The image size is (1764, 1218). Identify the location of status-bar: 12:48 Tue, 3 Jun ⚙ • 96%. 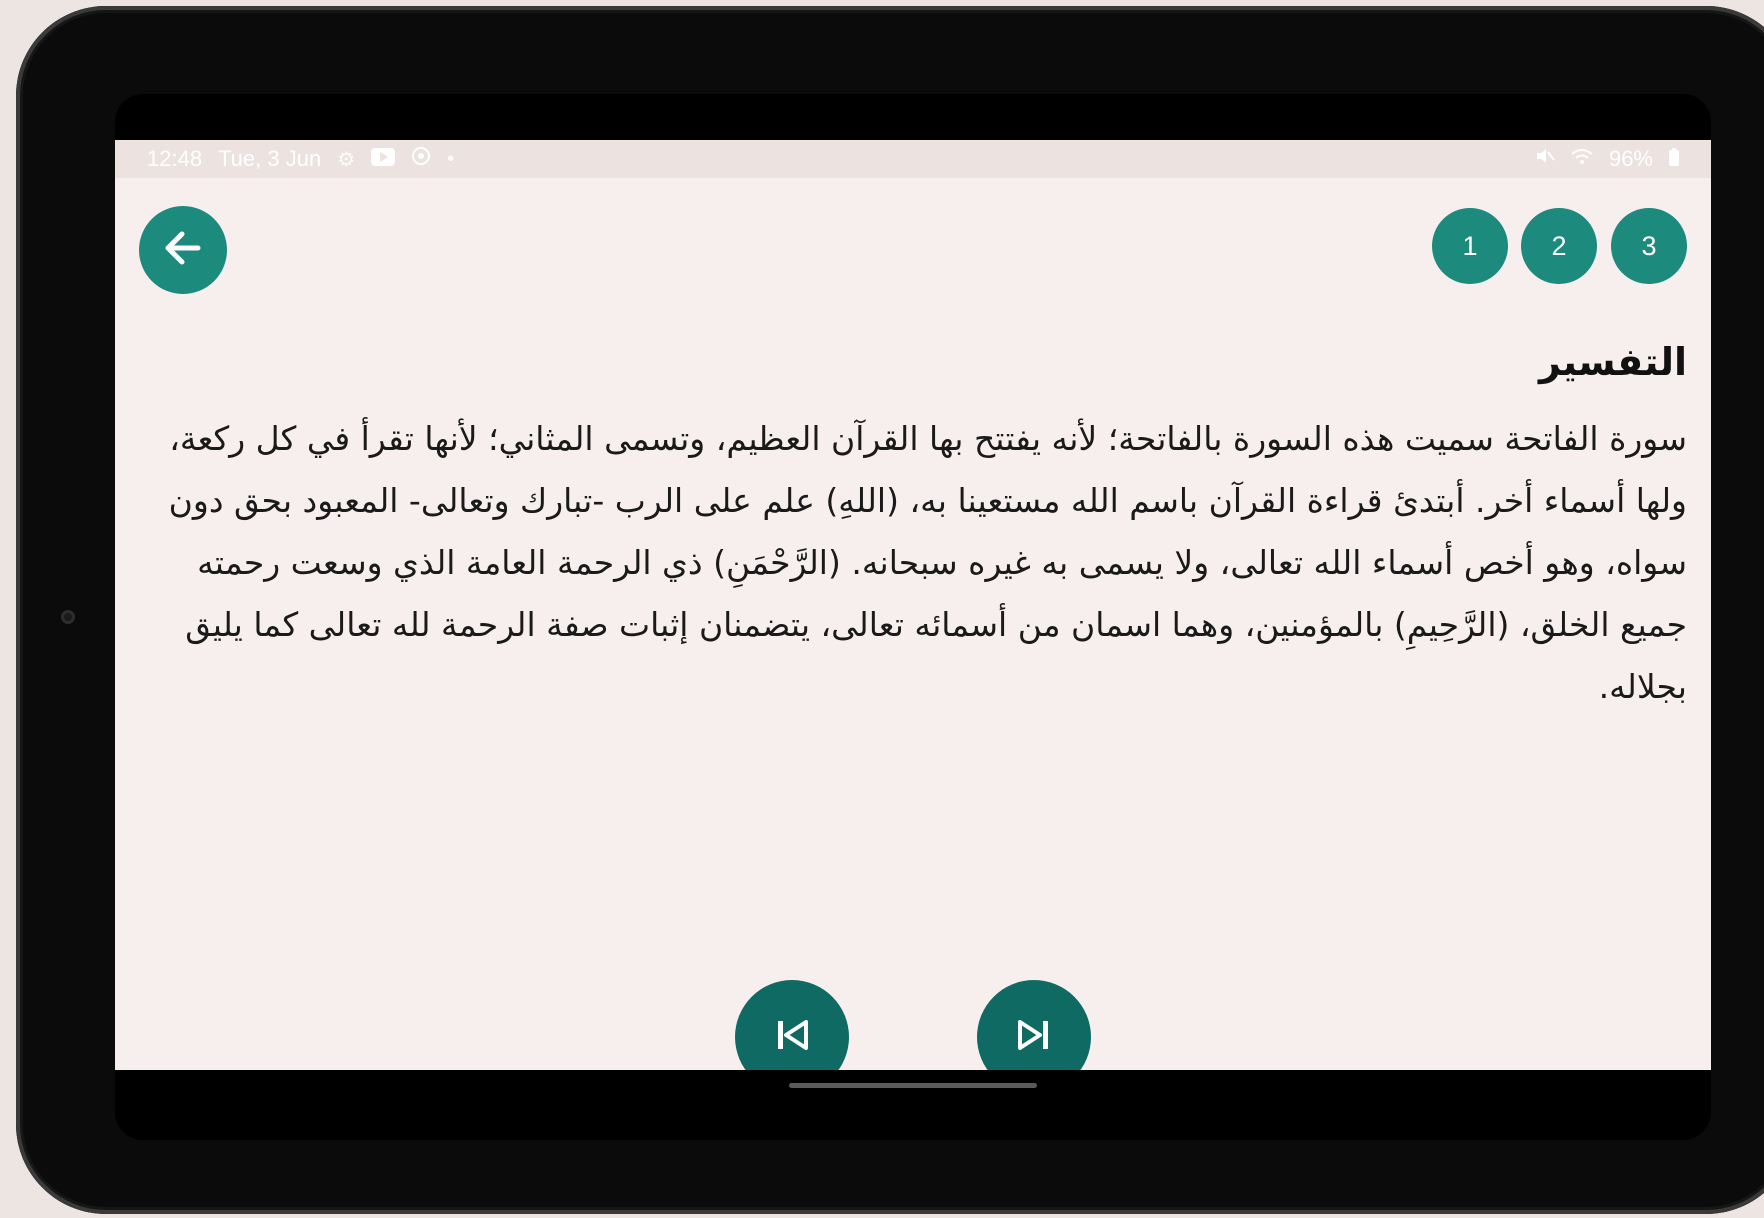
(913, 159).